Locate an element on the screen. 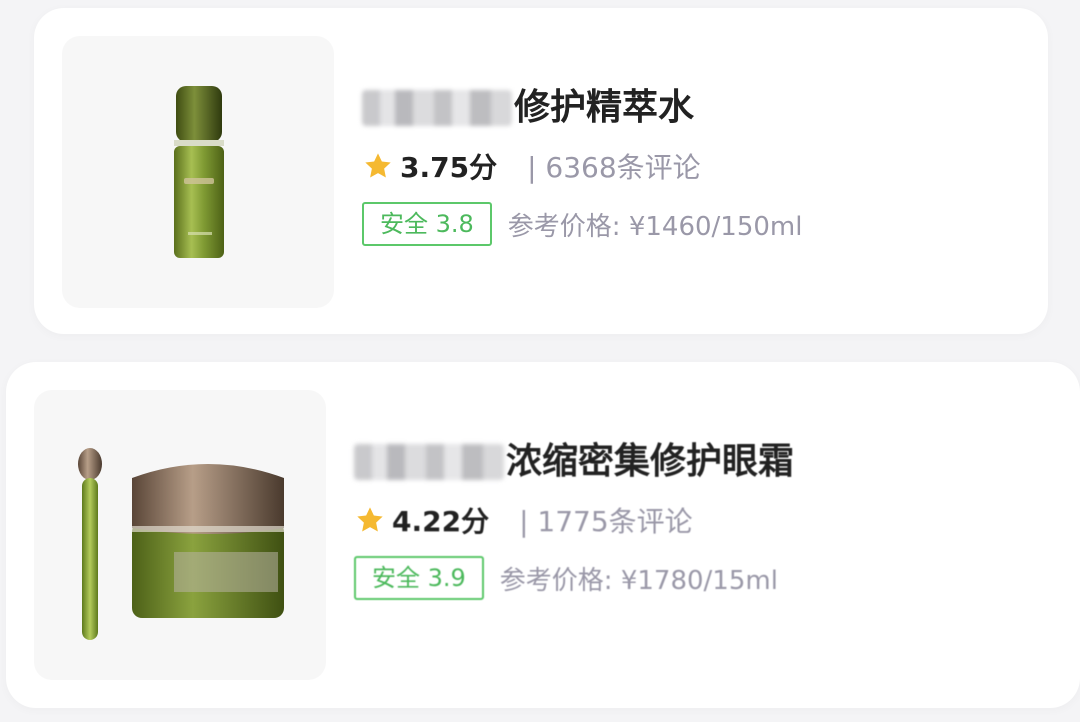 This screenshot has height=722, width=1080. meta-row: 安全 3.9 参考价格: ¥1780/15ml is located at coordinates (574, 578).